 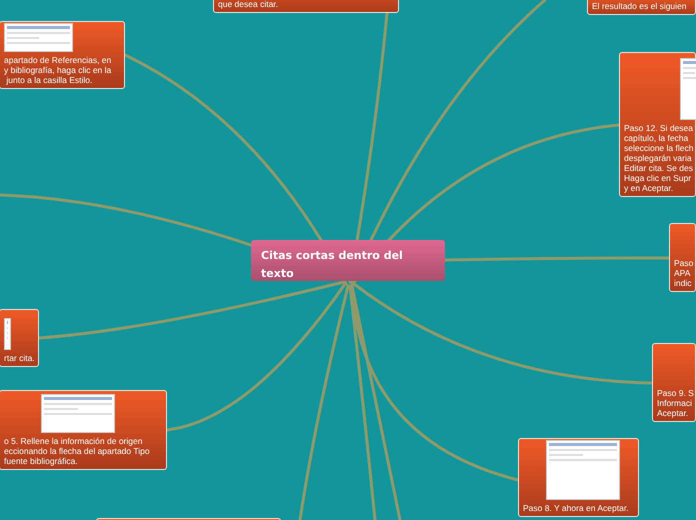 What do you see at coordinates (659, 158) in the screenshot?
I see `node-text: Paso 12. Si desea capítulo, la fecha seleccione la flech desplegarán varia Editar cita. Se des Haga clic en Supr y en Aceptar.` at bounding box center [659, 158].